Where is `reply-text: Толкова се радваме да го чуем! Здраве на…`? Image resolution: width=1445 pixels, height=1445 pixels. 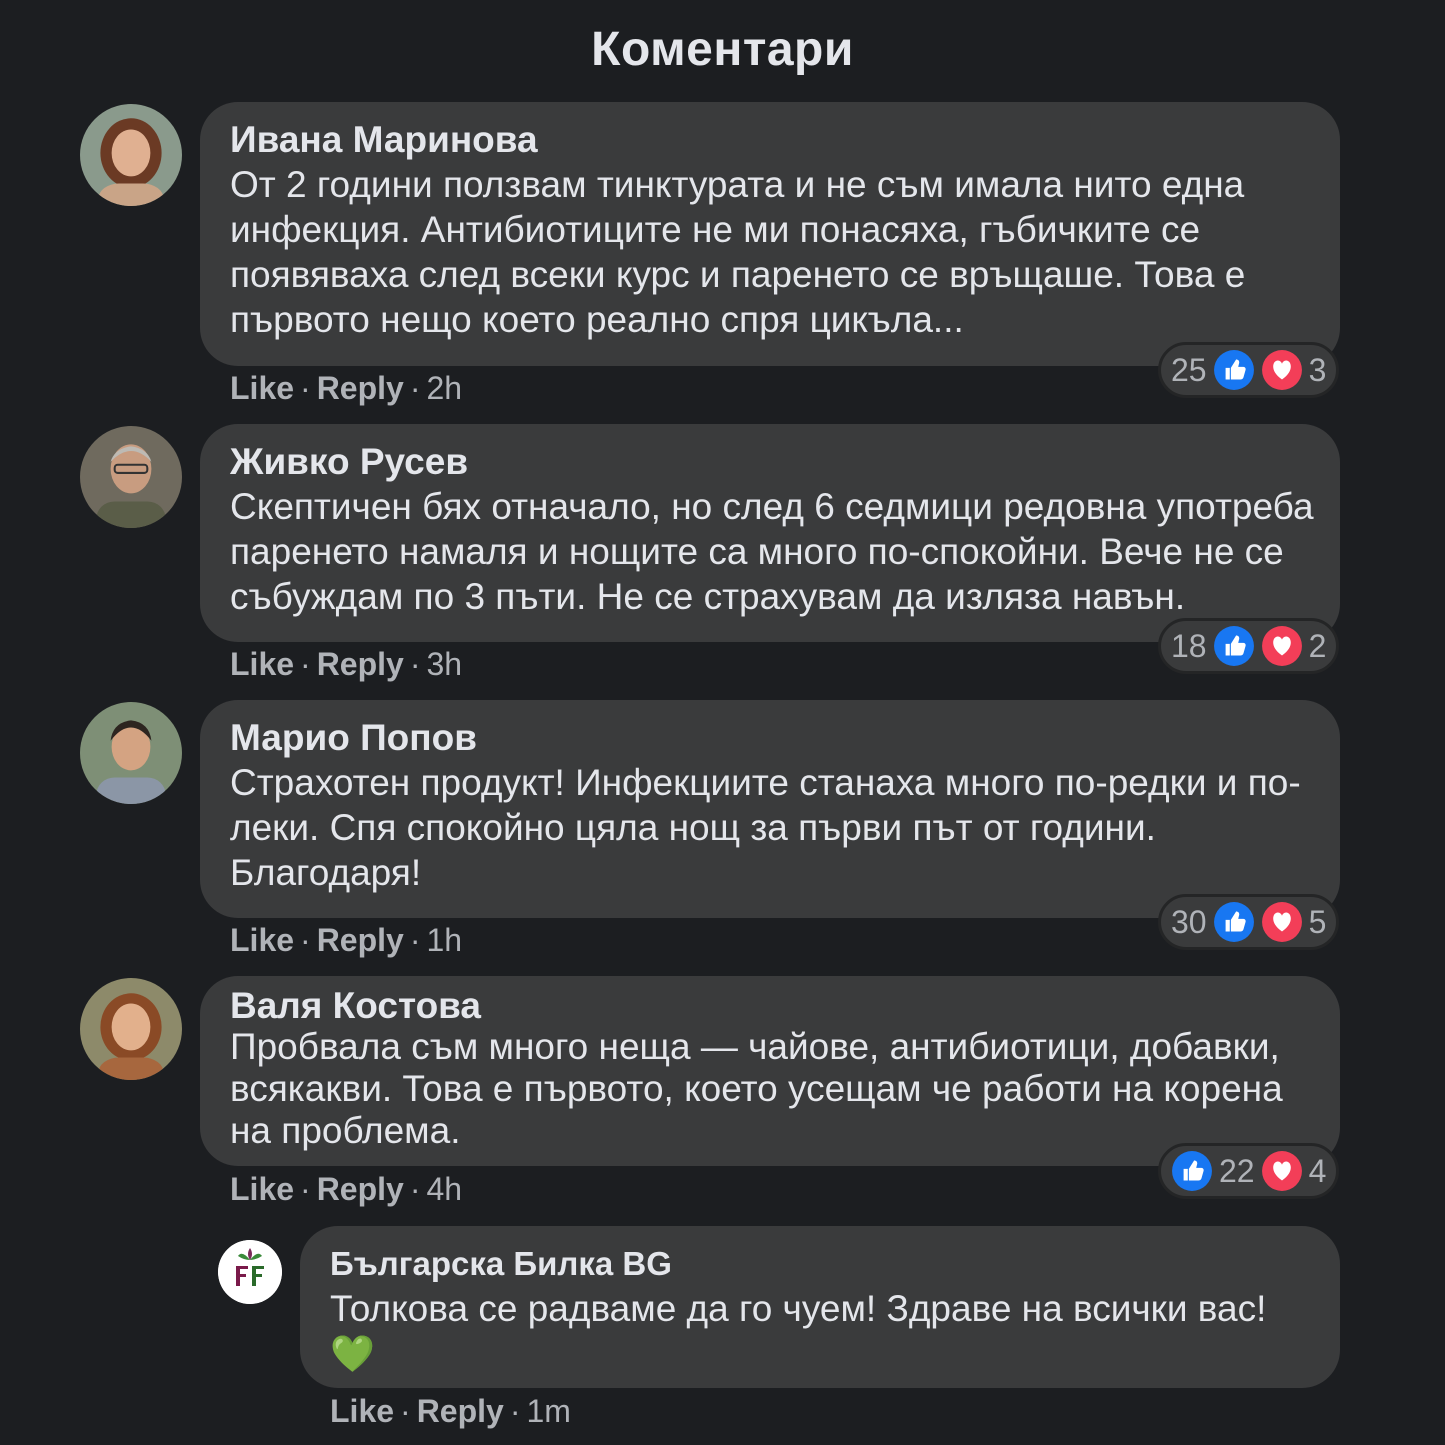
reply-text: Толкова се радваме да го чуем! Здраве на… is located at coordinates (825, 1331).